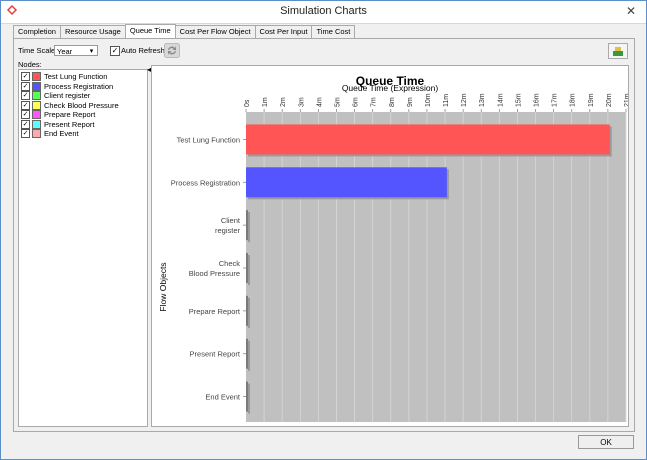 This screenshot has width=647, height=460. What do you see at coordinates (215, 354) in the screenshot?
I see `y-tick-label: Present Report` at bounding box center [215, 354].